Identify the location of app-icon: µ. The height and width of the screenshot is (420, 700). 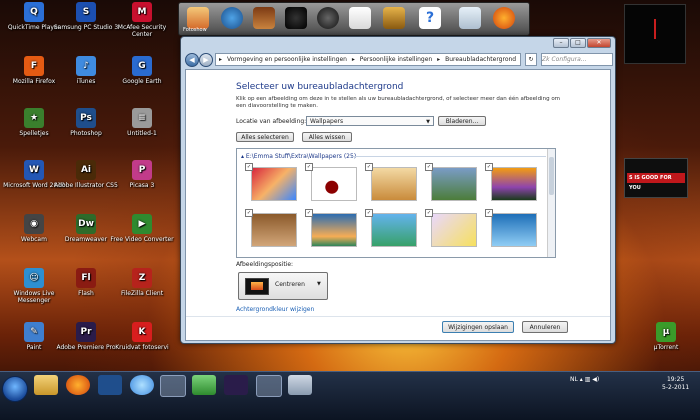
(666, 332).